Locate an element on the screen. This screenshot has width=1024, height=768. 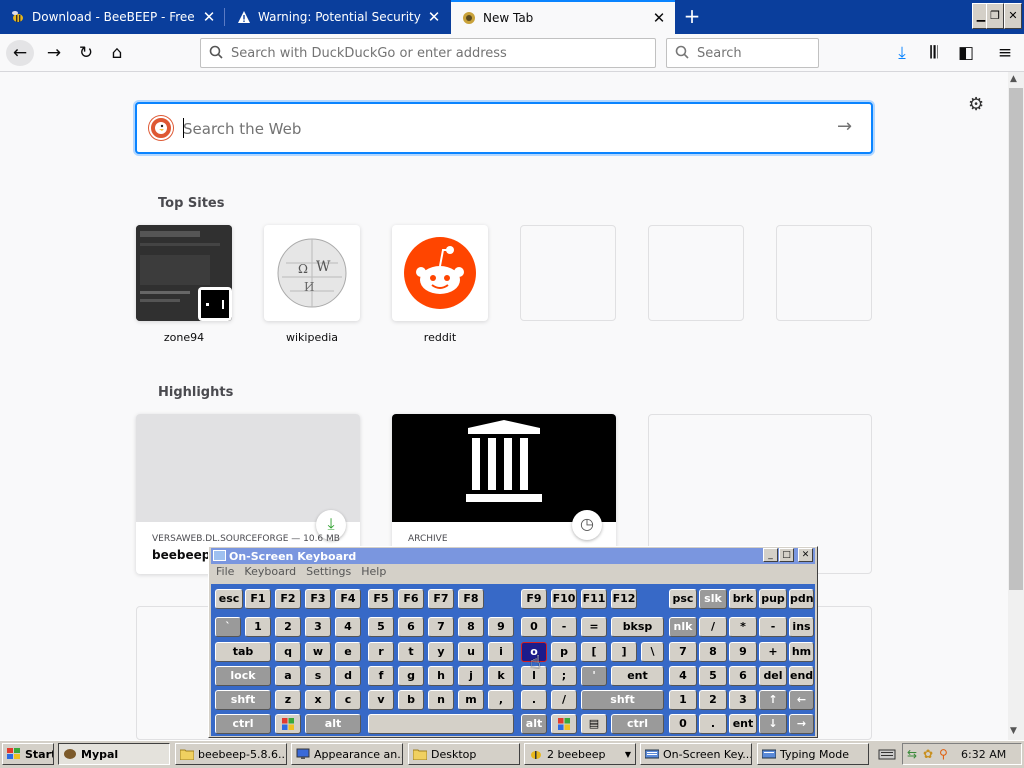
top-site-zone94 is located at coordinates (184, 273).